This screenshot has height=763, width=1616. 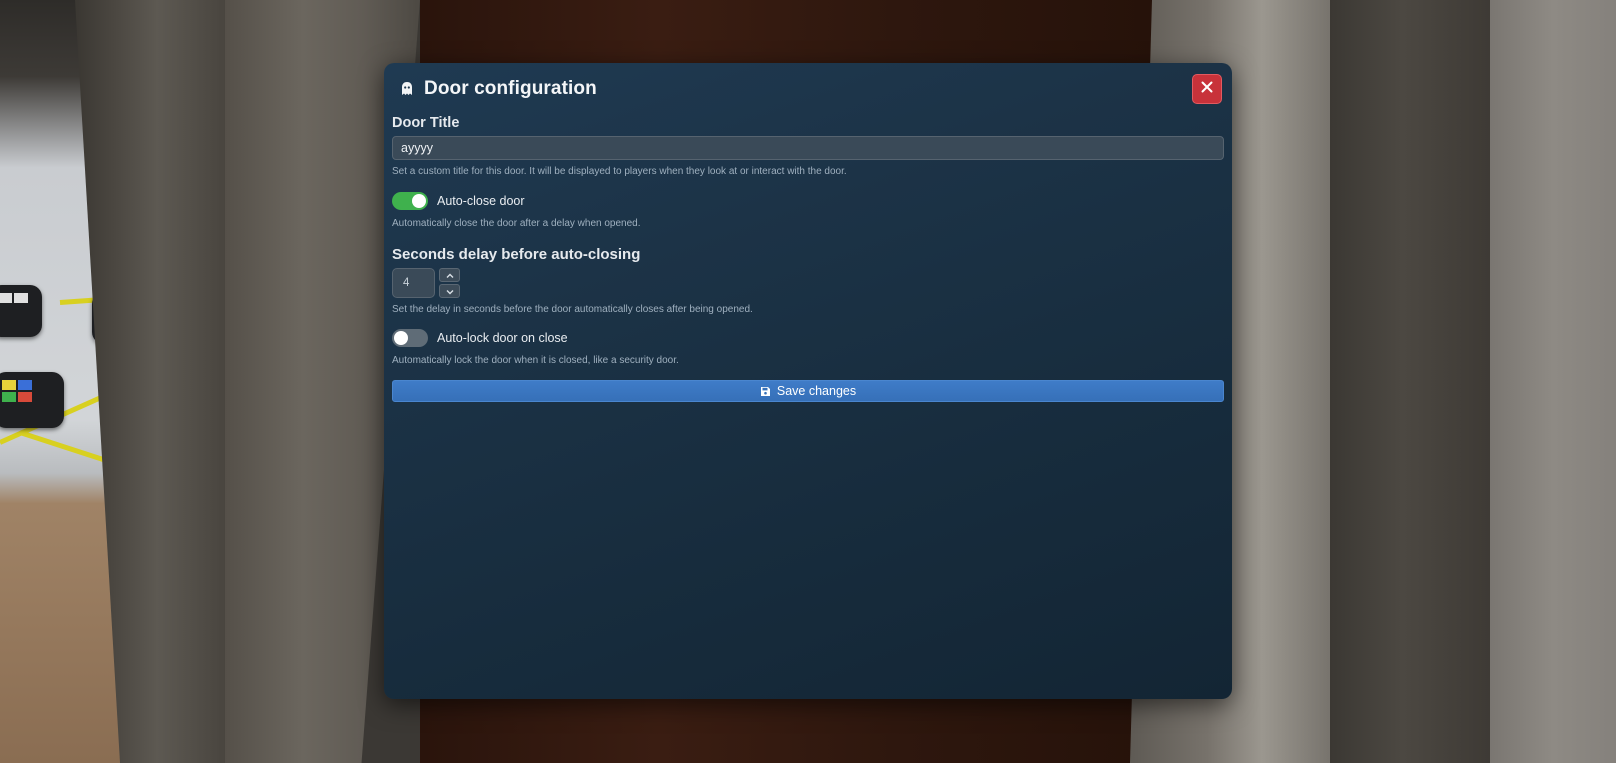 What do you see at coordinates (481, 201) in the screenshot?
I see `auto-close-label: Auto-close door` at bounding box center [481, 201].